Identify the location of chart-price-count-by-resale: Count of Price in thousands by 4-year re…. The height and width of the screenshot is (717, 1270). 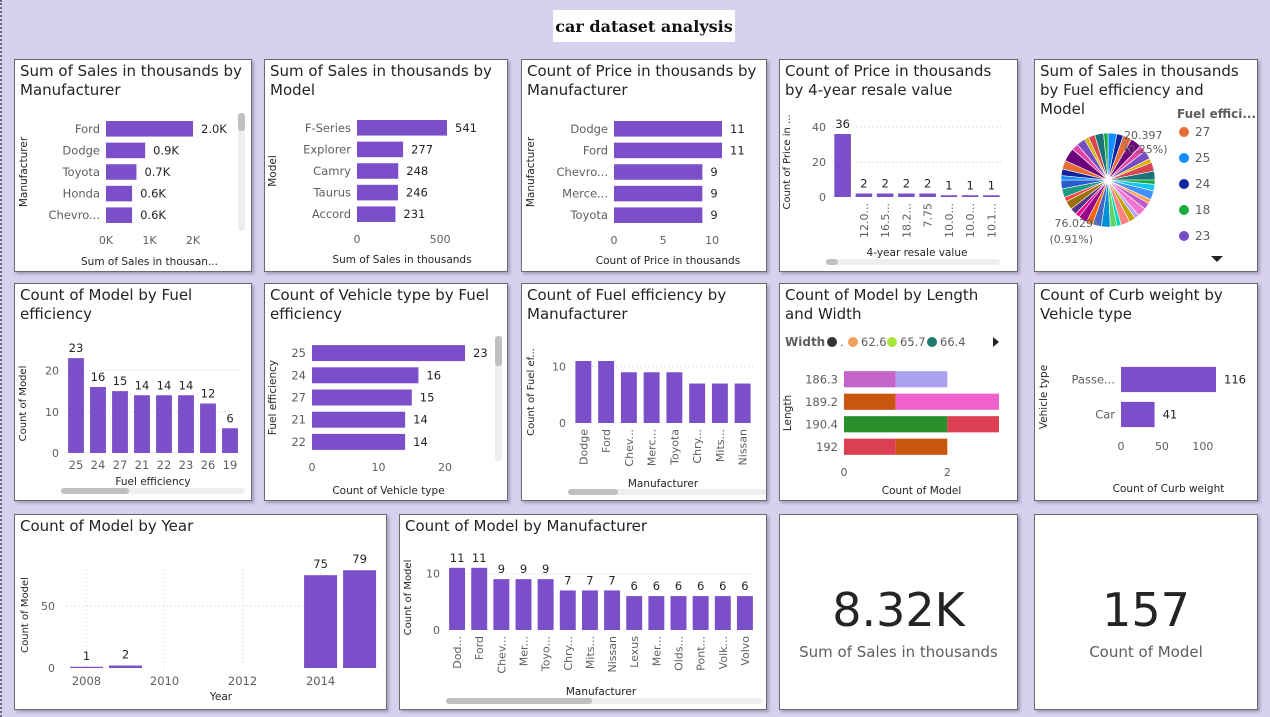
(898, 165).